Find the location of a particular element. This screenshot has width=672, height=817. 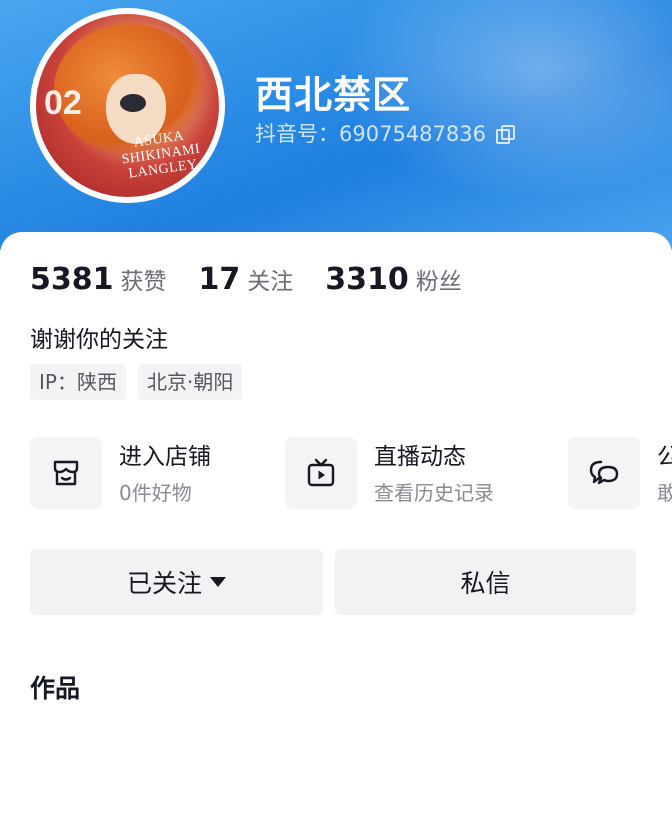

tag-location: 北京·朝阳 is located at coordinates (190, 382).